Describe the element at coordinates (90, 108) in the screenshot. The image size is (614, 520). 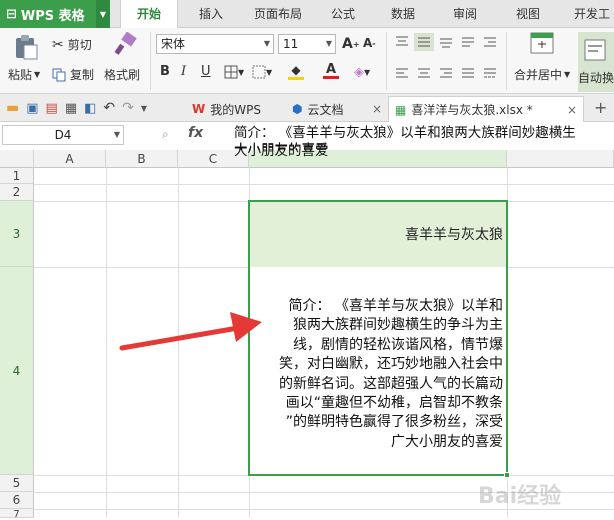
I see `print-preview-icon: ◧` at that location.